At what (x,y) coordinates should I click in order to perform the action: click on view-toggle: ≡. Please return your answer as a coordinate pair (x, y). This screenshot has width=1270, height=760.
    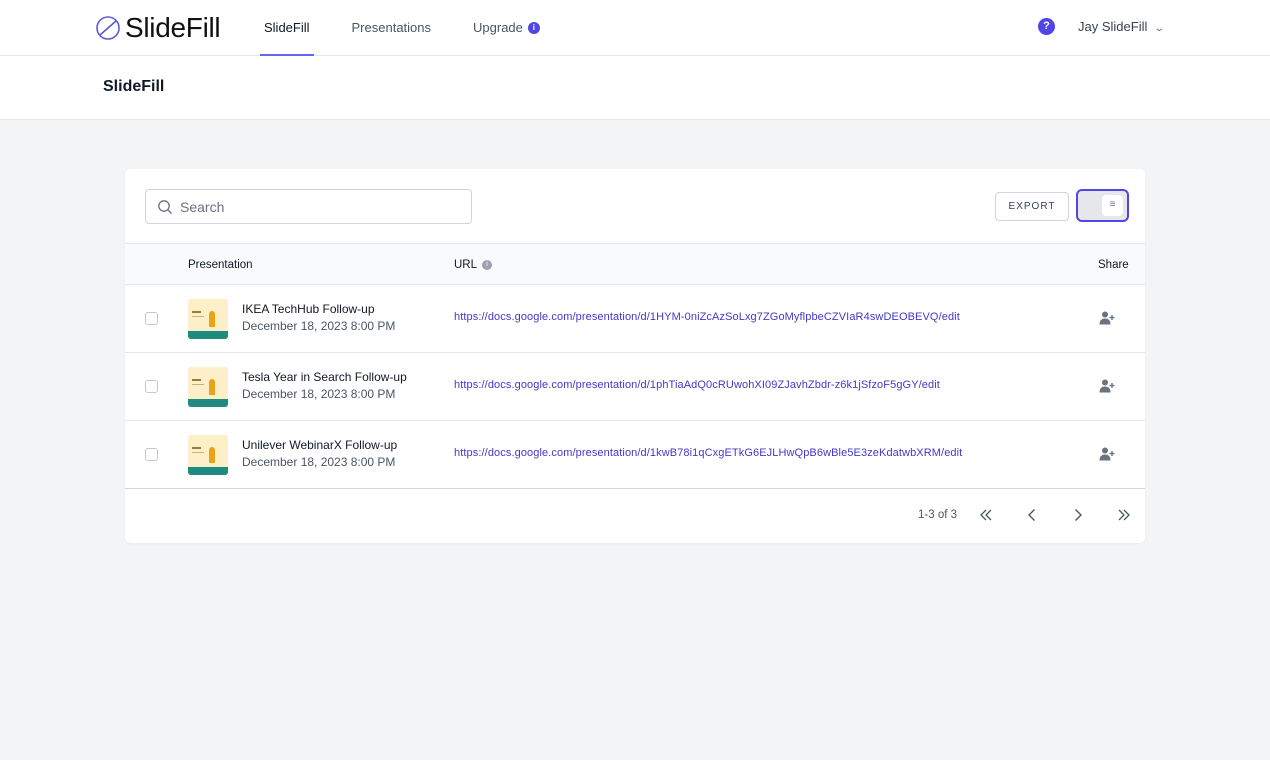
    Looking at the image, I should click on (1102, 205).